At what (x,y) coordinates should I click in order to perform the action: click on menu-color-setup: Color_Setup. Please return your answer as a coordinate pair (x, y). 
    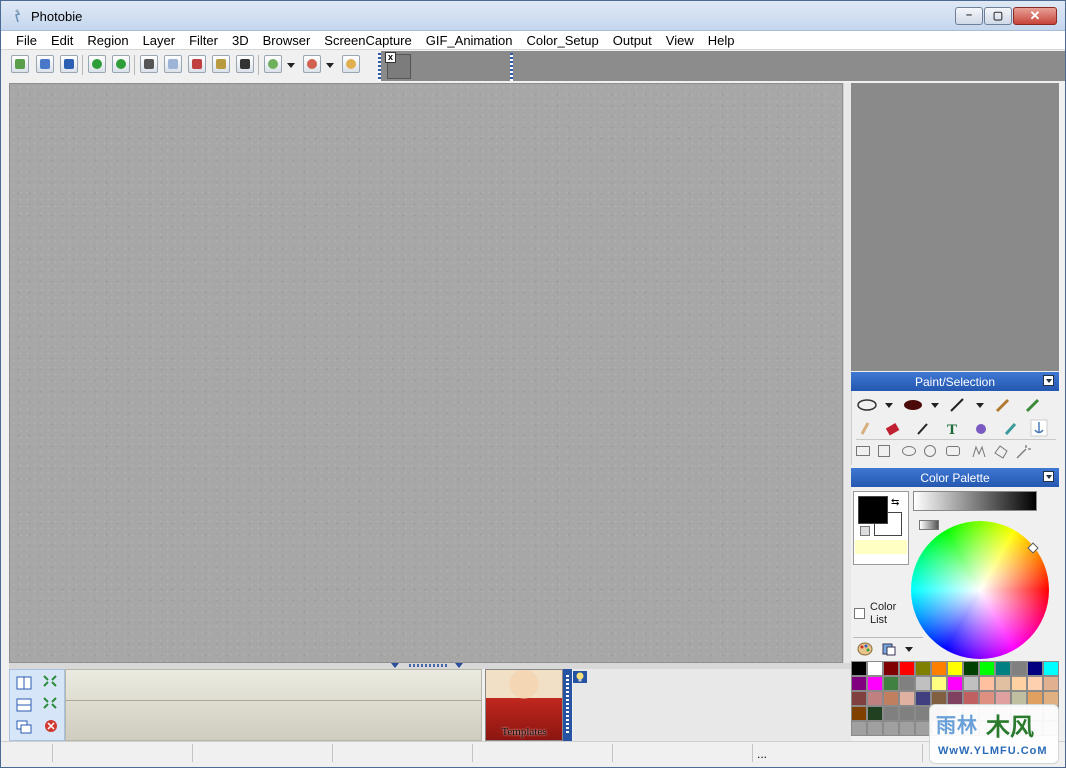
    Looking at the image, I should click on (562, 40).